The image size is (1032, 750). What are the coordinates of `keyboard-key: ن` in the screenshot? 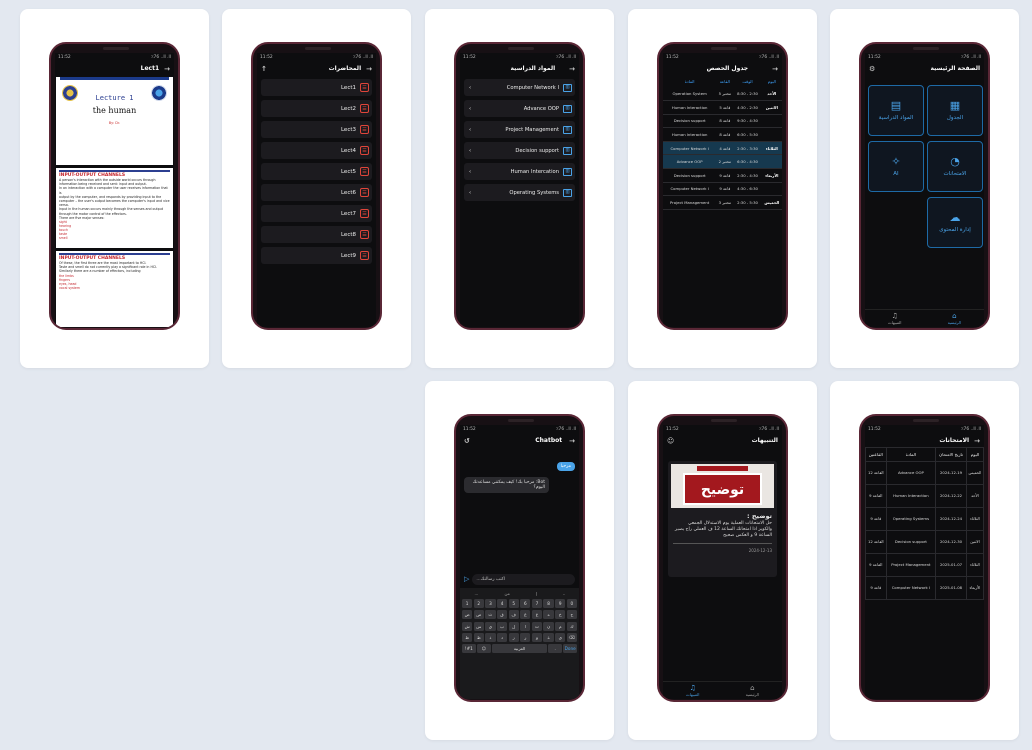 It's located at (548, 626).